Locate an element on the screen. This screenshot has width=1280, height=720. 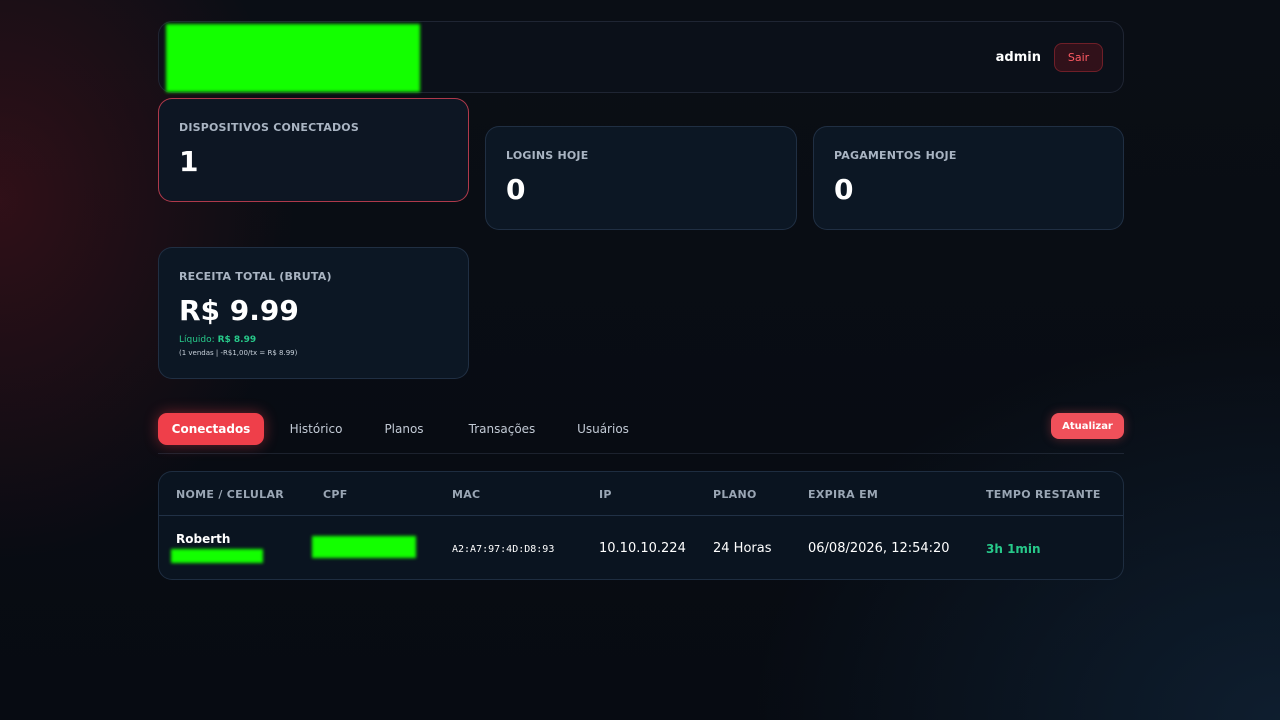
revenue-detail: (1 vendas | -R$1,00/tx = R$ 8.99) is located at coordinates (238, 353).